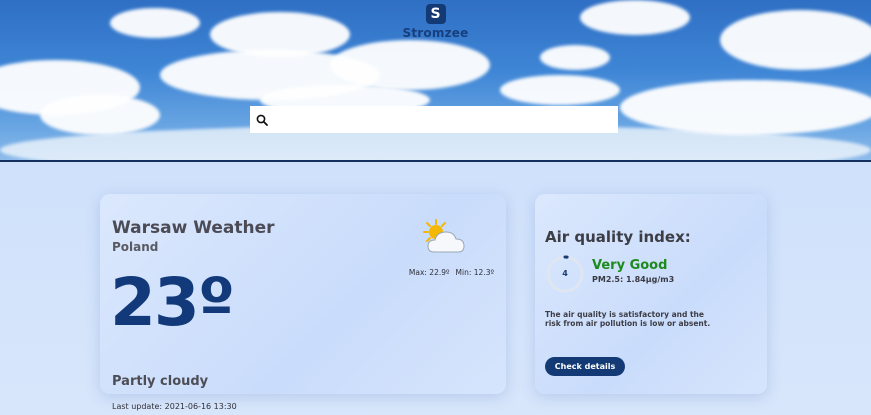  I want to click on aqi-status: Very Good, so click(630, 265).